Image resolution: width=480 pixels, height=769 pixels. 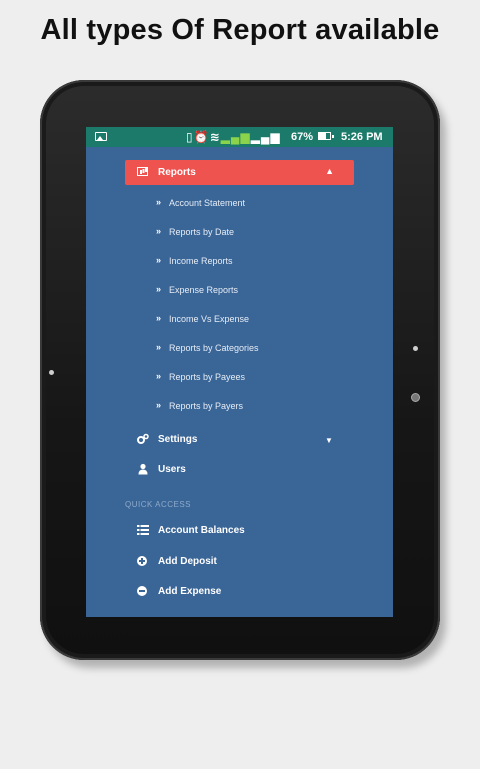 What do you see at coordinates (207, 377) in the screenshot?
I see `report-item-label: Reports by Payees` at bounding box center [207, 377].